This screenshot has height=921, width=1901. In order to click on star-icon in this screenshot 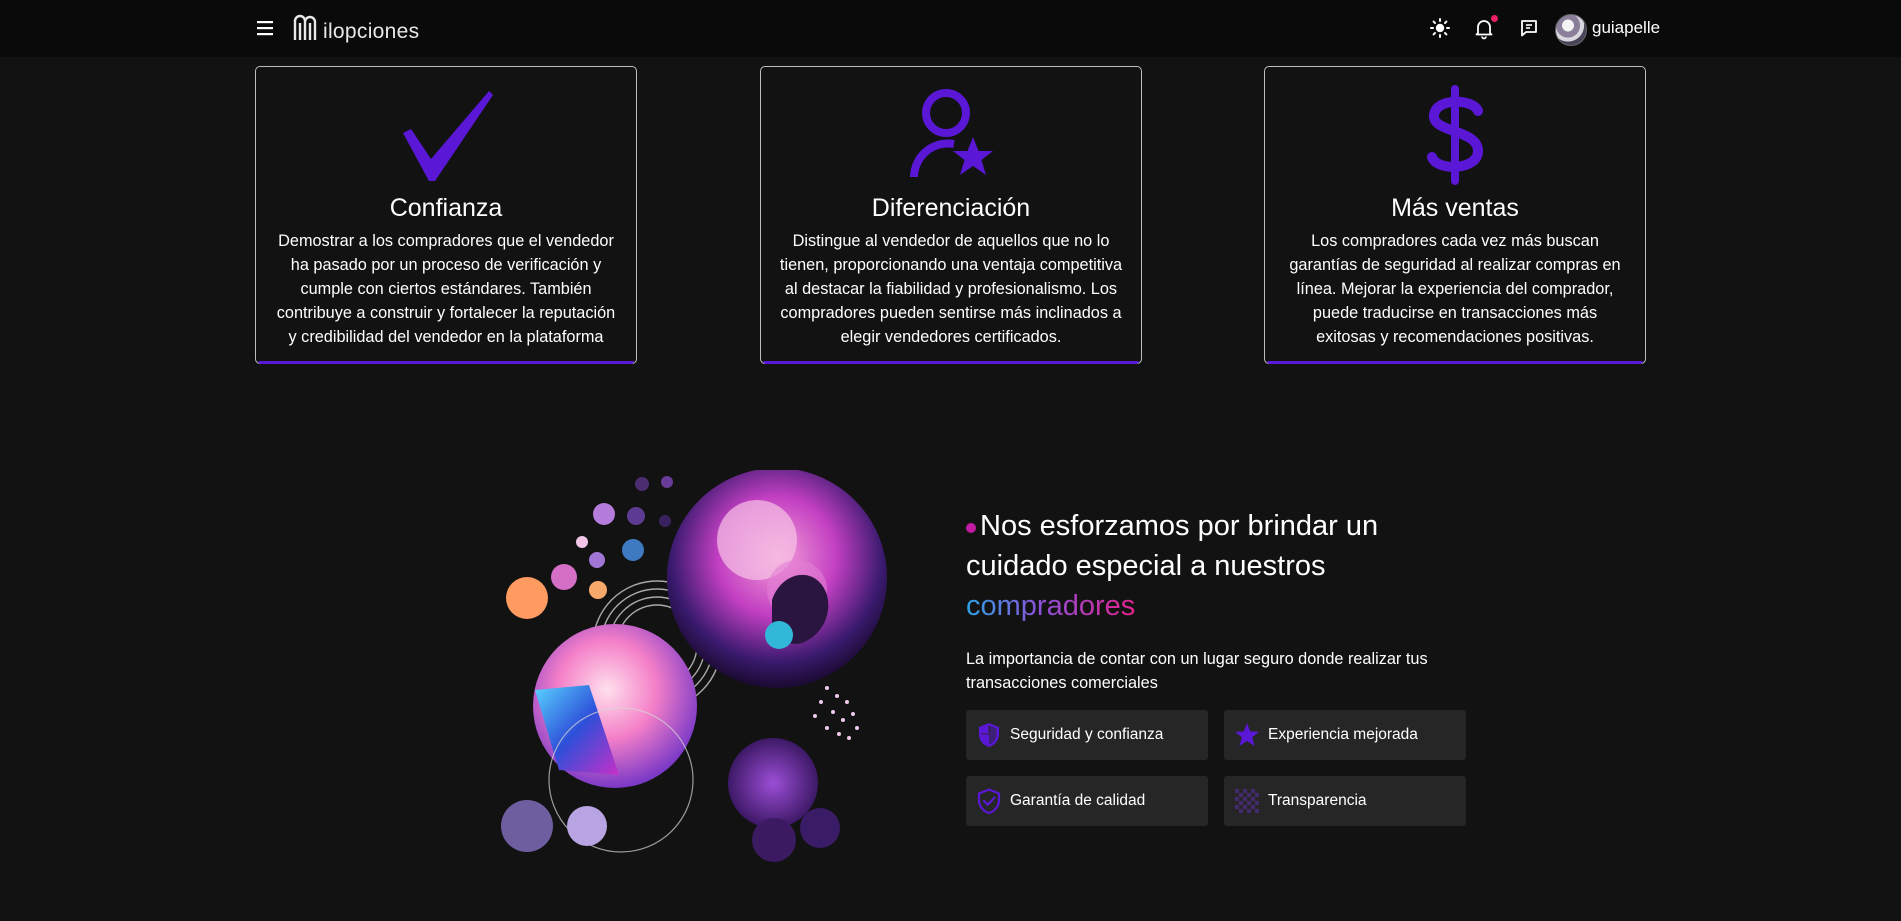, I will do `click(1247, 734)`.